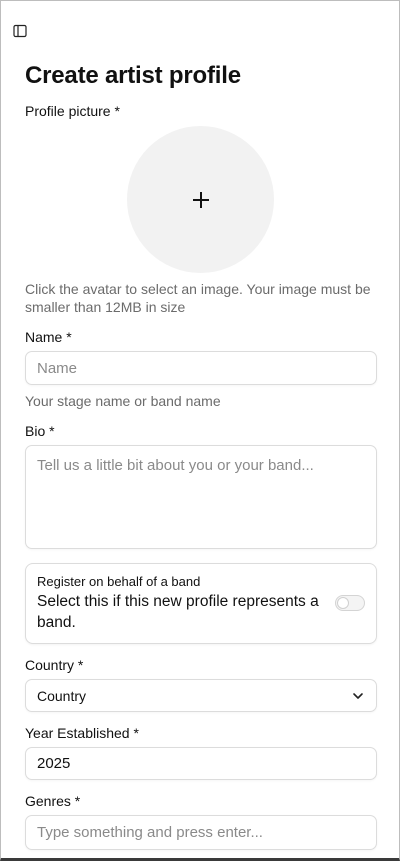 Image resolution: width=400 pixels, height=861 pixels. Describe the element at coordinates (54, 665) in the screenshot. I see `country-label: Country *` at that location.